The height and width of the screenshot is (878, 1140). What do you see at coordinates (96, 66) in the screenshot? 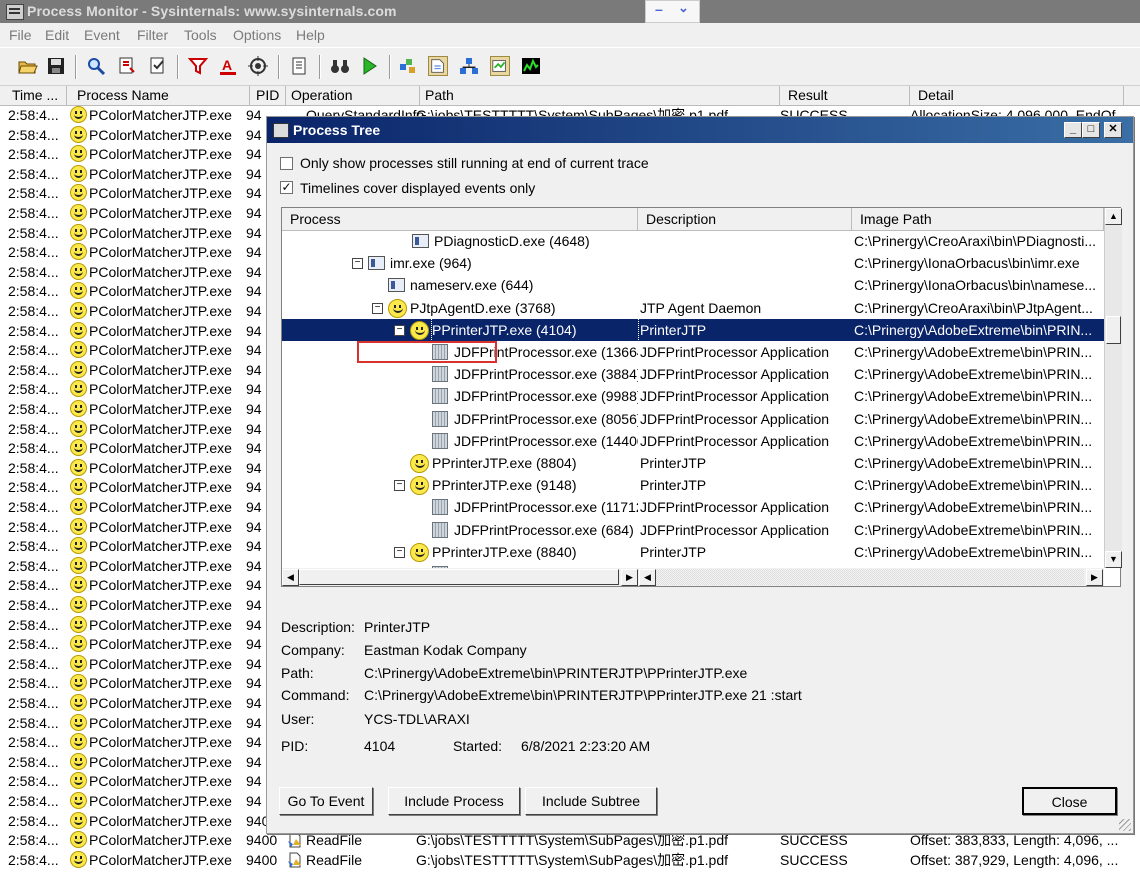
I see `magnifier-icon` at bounding box center [96, 66].